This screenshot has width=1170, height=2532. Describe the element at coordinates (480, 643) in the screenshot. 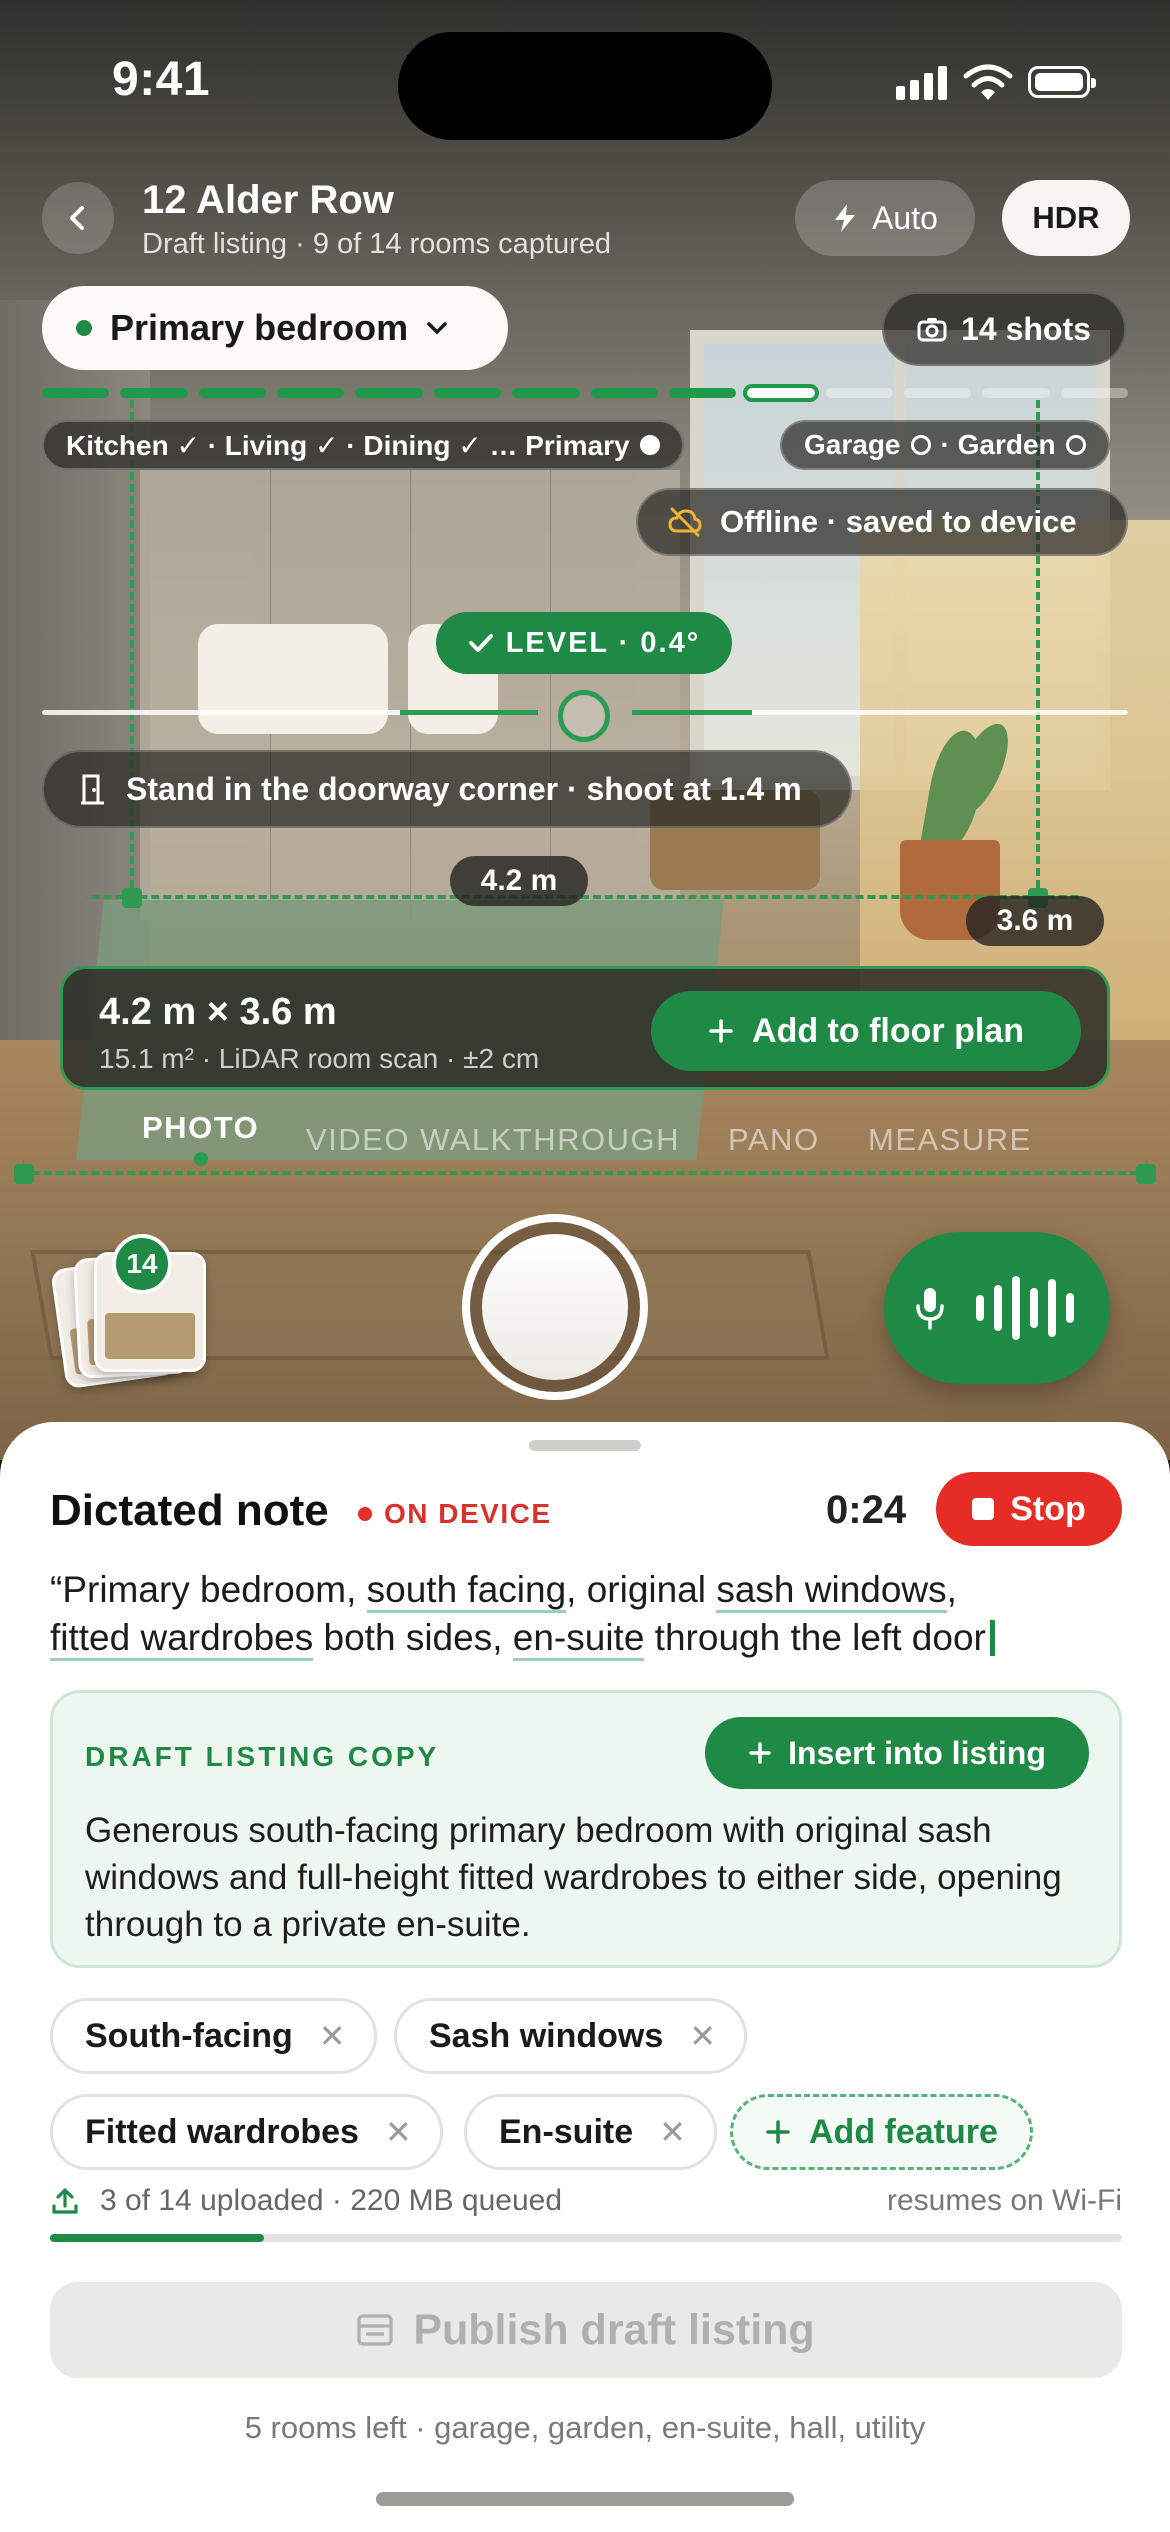

I see `check-icon` at that location.